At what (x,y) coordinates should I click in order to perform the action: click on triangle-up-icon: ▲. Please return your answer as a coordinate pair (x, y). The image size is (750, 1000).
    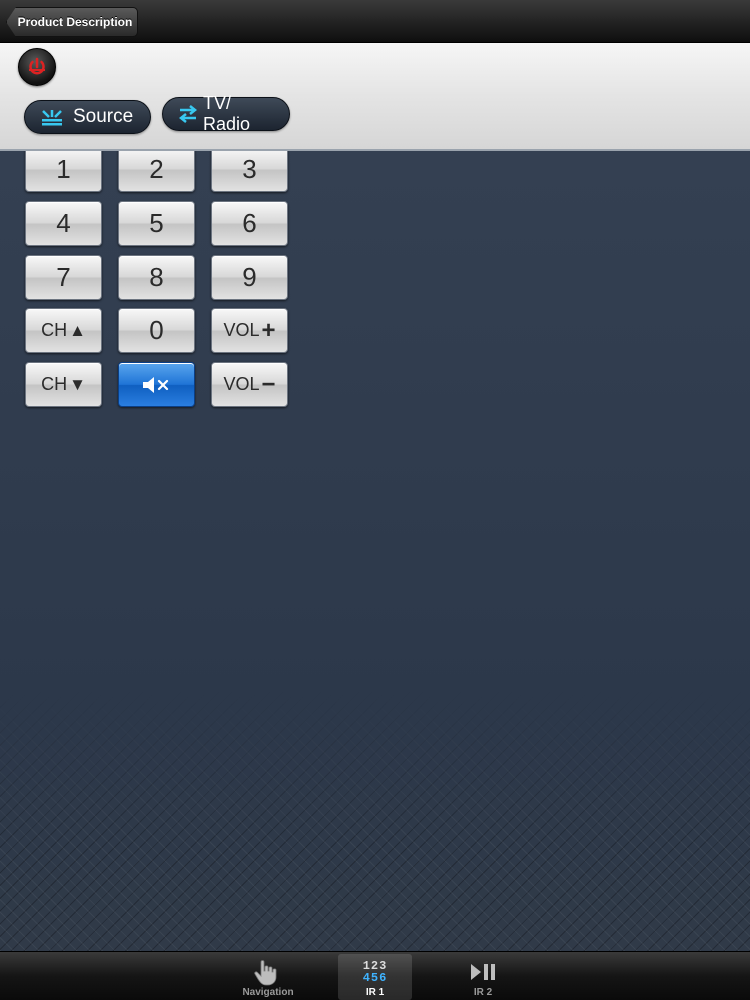
    Looking at the image, I should click on (77, 330).